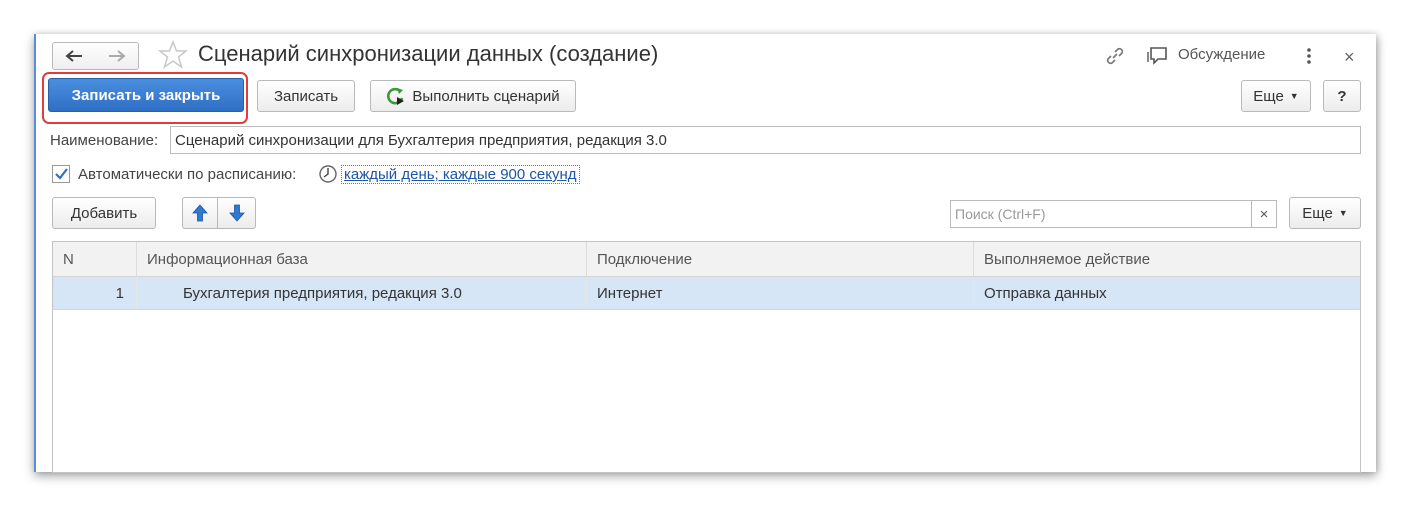 The width and height of the screenshot is (1407, 505). I want to click on star-icon, so click(173, 54).